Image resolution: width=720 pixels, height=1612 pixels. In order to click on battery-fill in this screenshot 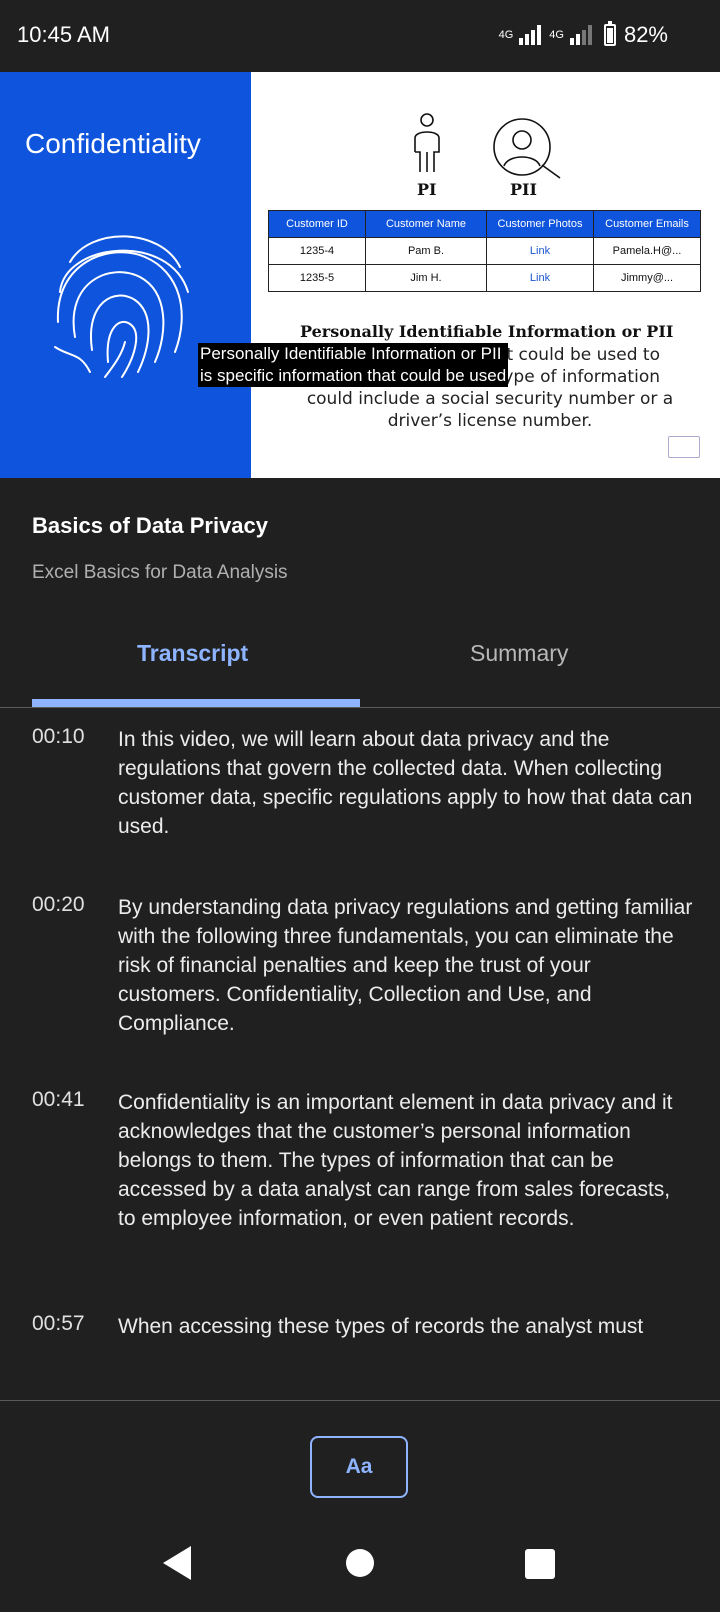, I will do `click(609, 35)`.